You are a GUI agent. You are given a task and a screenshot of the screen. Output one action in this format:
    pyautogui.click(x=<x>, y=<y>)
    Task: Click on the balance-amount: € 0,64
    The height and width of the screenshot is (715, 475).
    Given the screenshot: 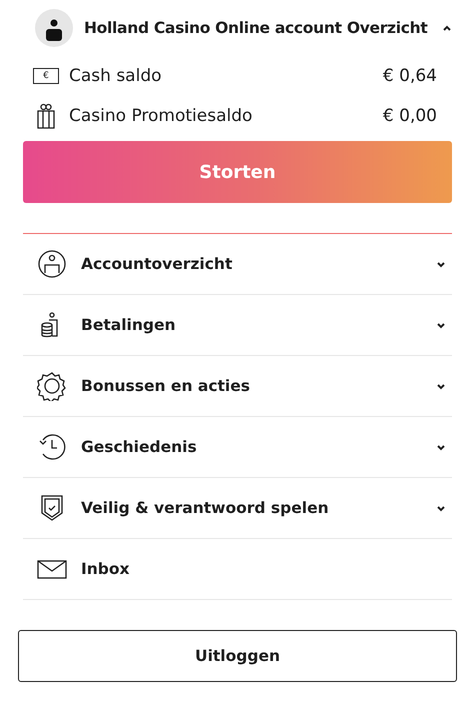 What is the action you would take?
    pyautogui.click(x=409, y=76)
    